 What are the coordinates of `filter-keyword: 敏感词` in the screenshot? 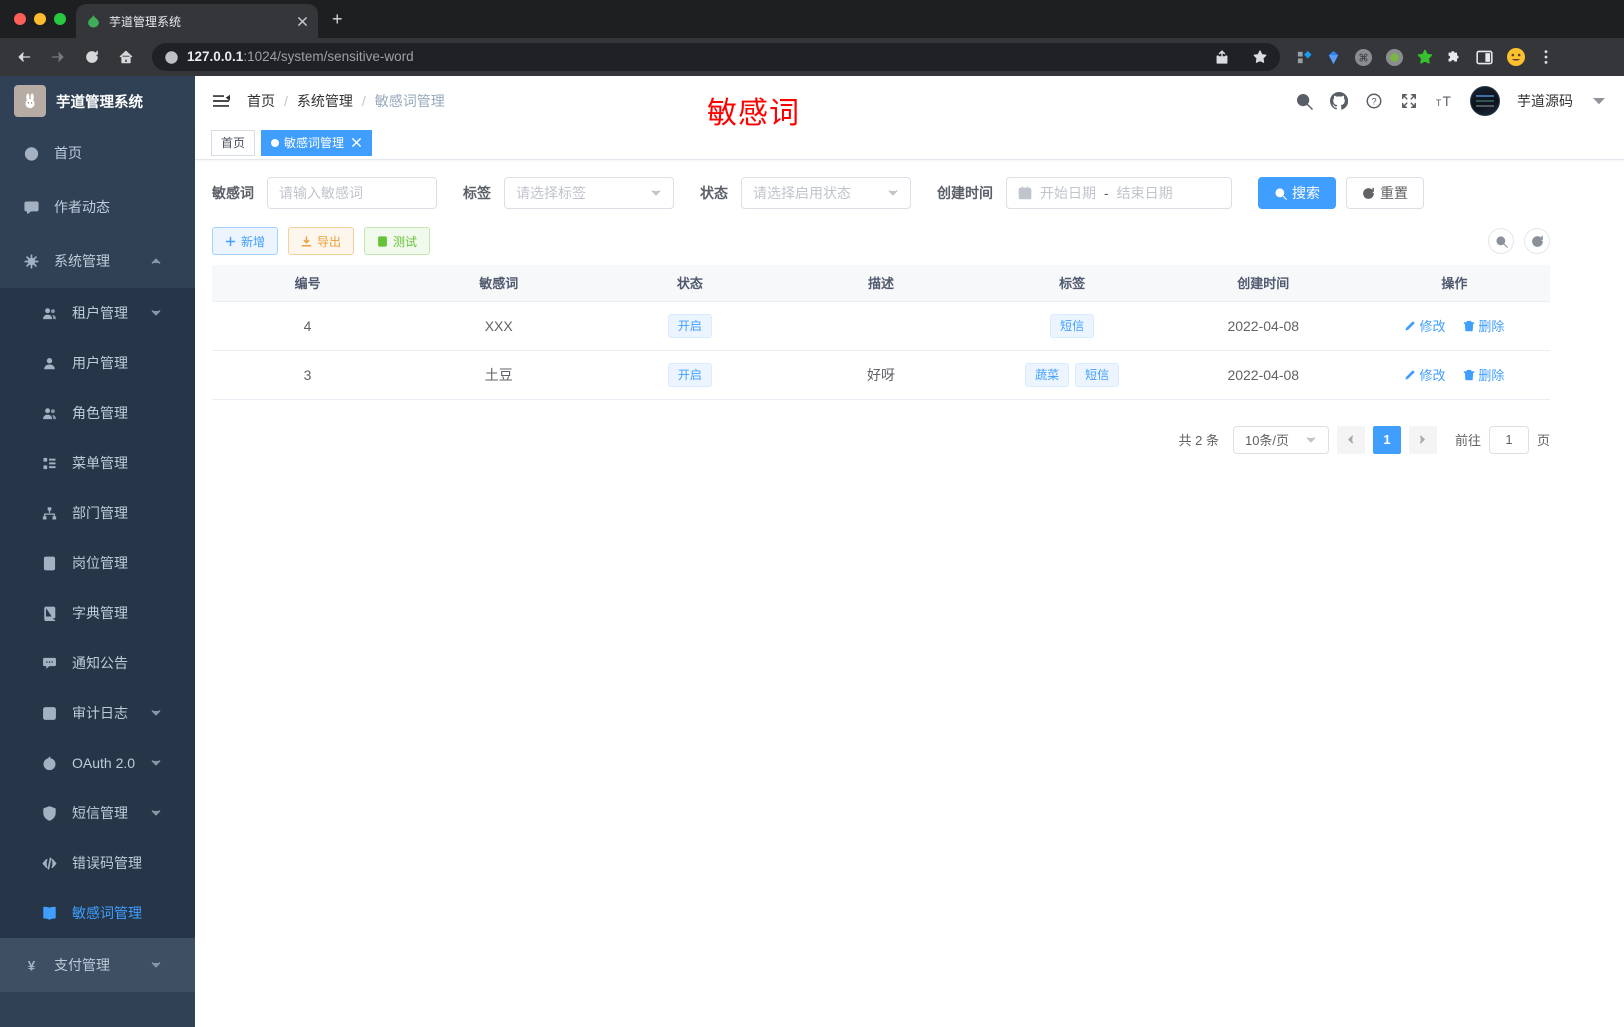 It's located at (324, 193).